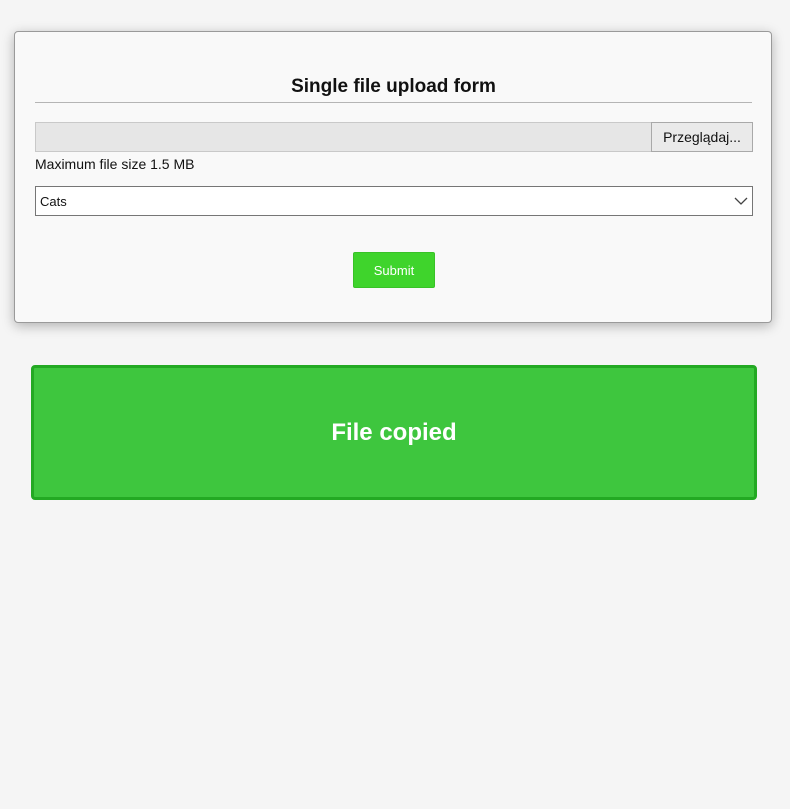  What do you see at coordinates (394, 201) in the screenshot?
I see `category-select: Cats` at bounding box center [394, 201].